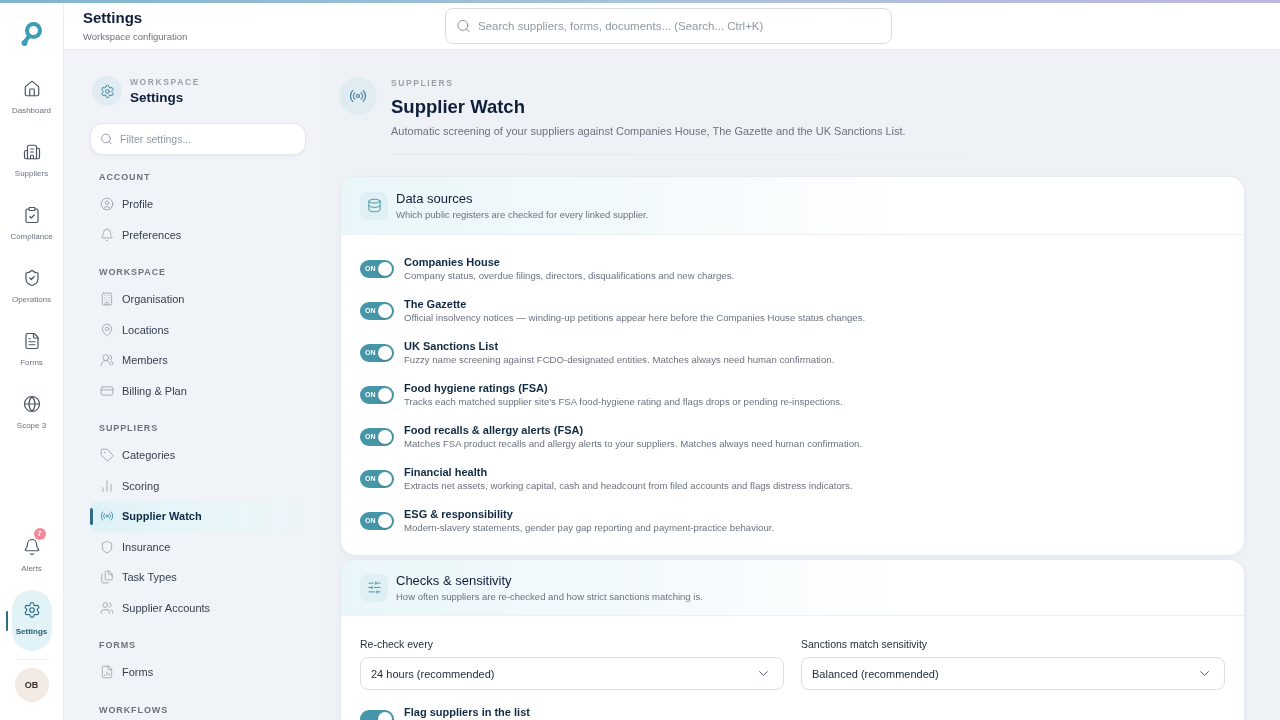 The image size is (1280, 720). Describe the element at coordinates (459, 514) in the screenshot. I see `setting-title: ESG & responsibility` at that location.